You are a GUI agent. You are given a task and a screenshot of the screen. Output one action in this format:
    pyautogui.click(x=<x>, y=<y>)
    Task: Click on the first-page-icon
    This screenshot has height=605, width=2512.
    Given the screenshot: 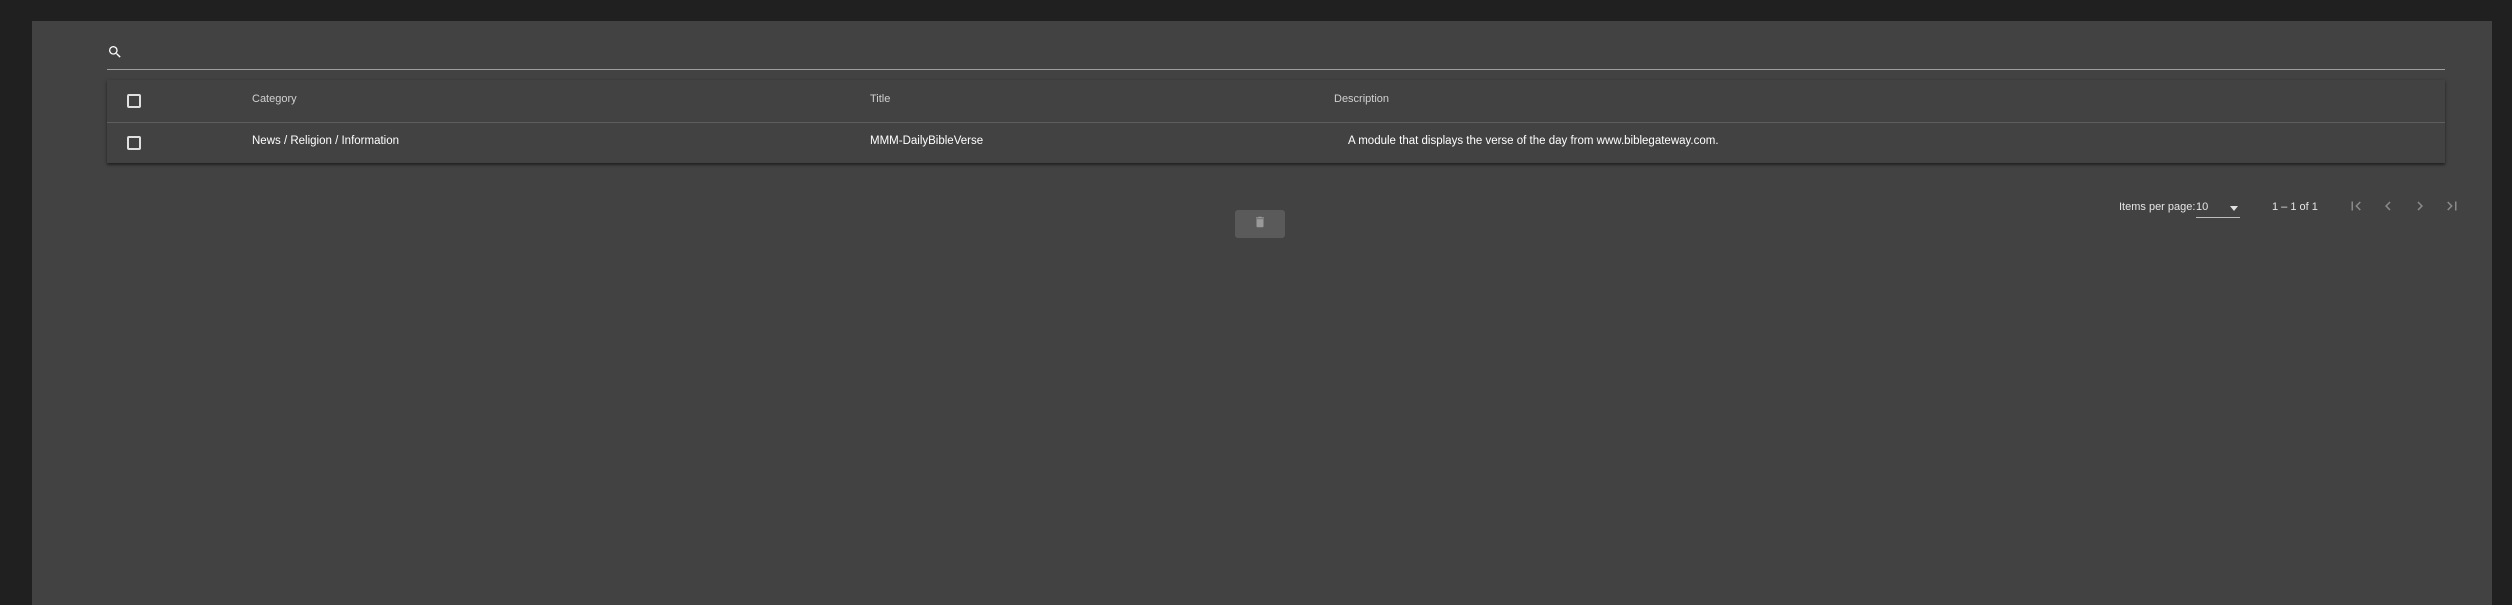 What is the action you would take?
    pyautogui.click(x=2356, y=207)
    